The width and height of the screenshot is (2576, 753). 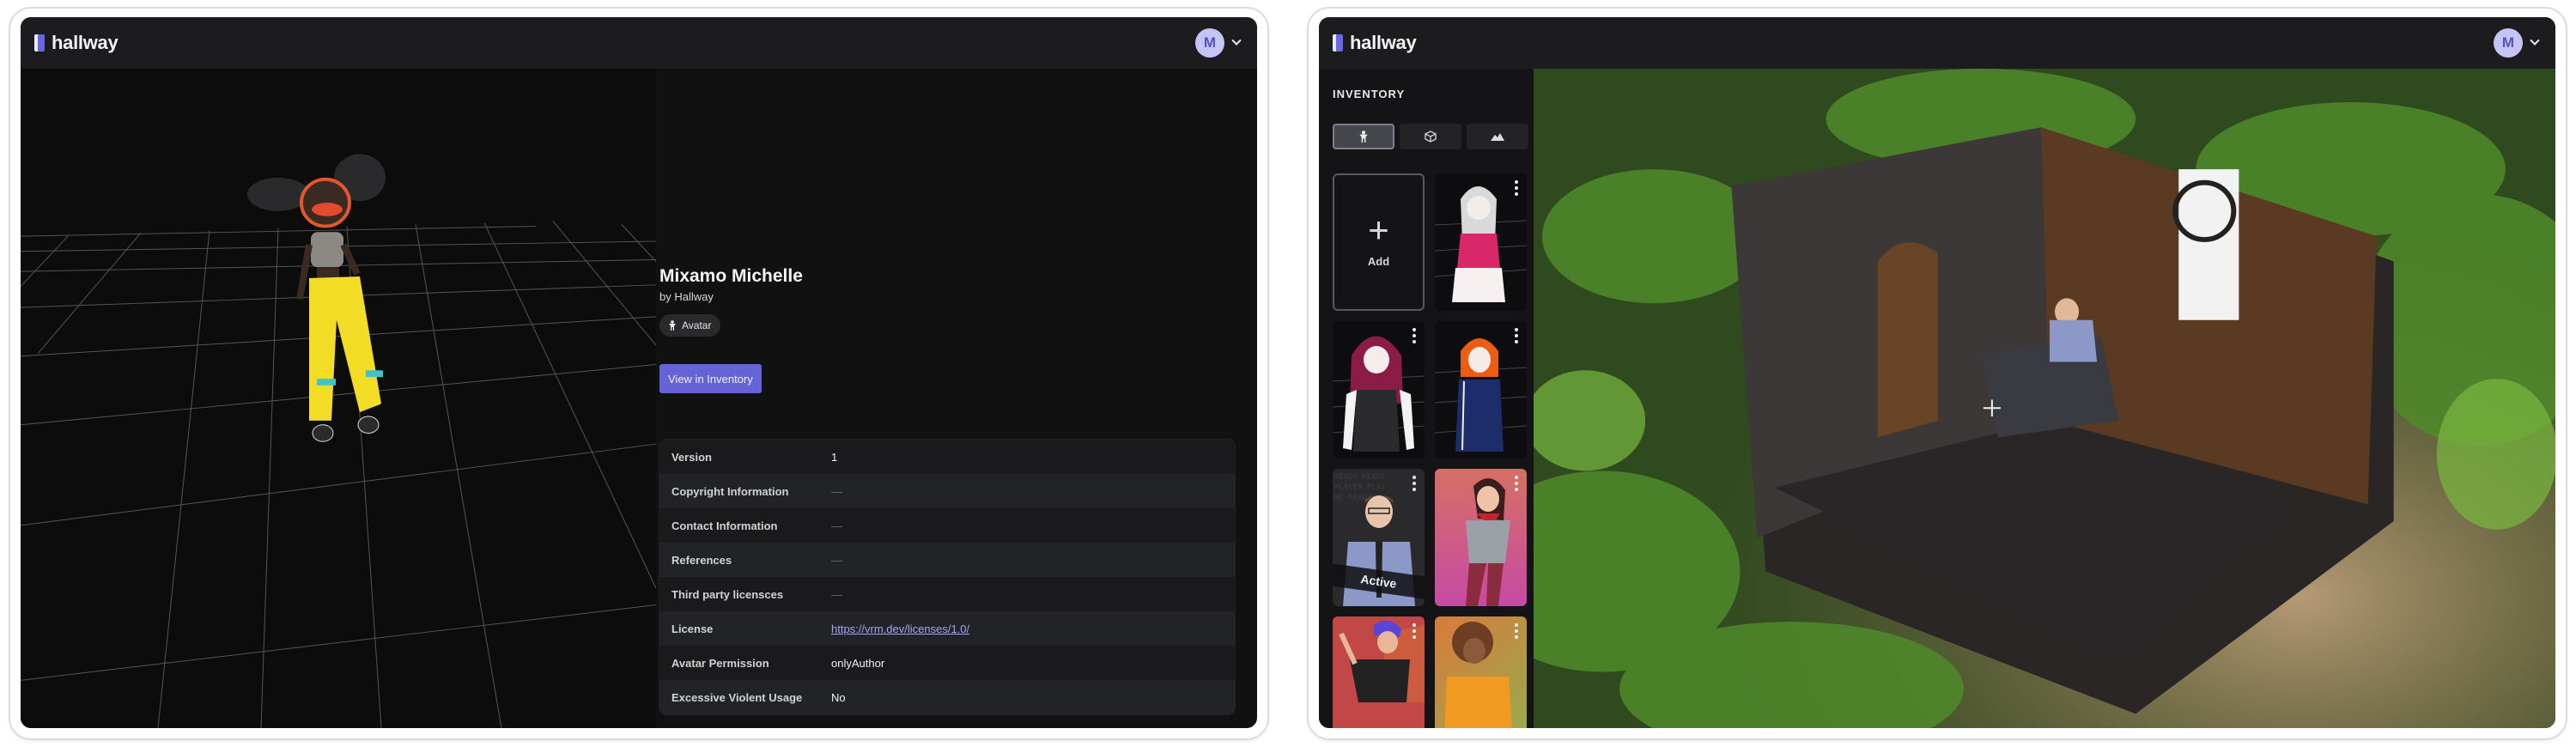 I want to click on asset-author: by Hallway, so click(x=686, y=296).